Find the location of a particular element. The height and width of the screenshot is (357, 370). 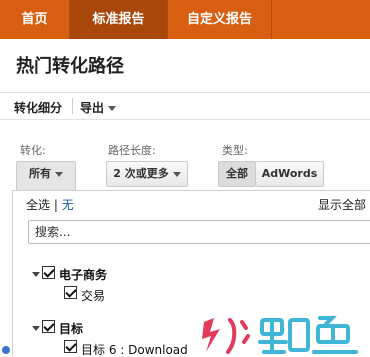

top-nav: 首页 标准报告 自定义报告 is located at coordinates (185, 19).